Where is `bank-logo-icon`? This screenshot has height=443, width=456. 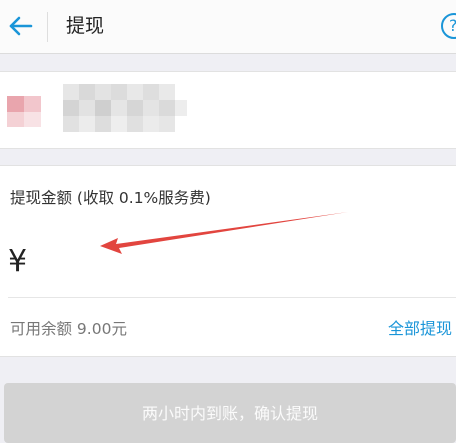
bank-logo-icon is located at coordinates (97, 108).